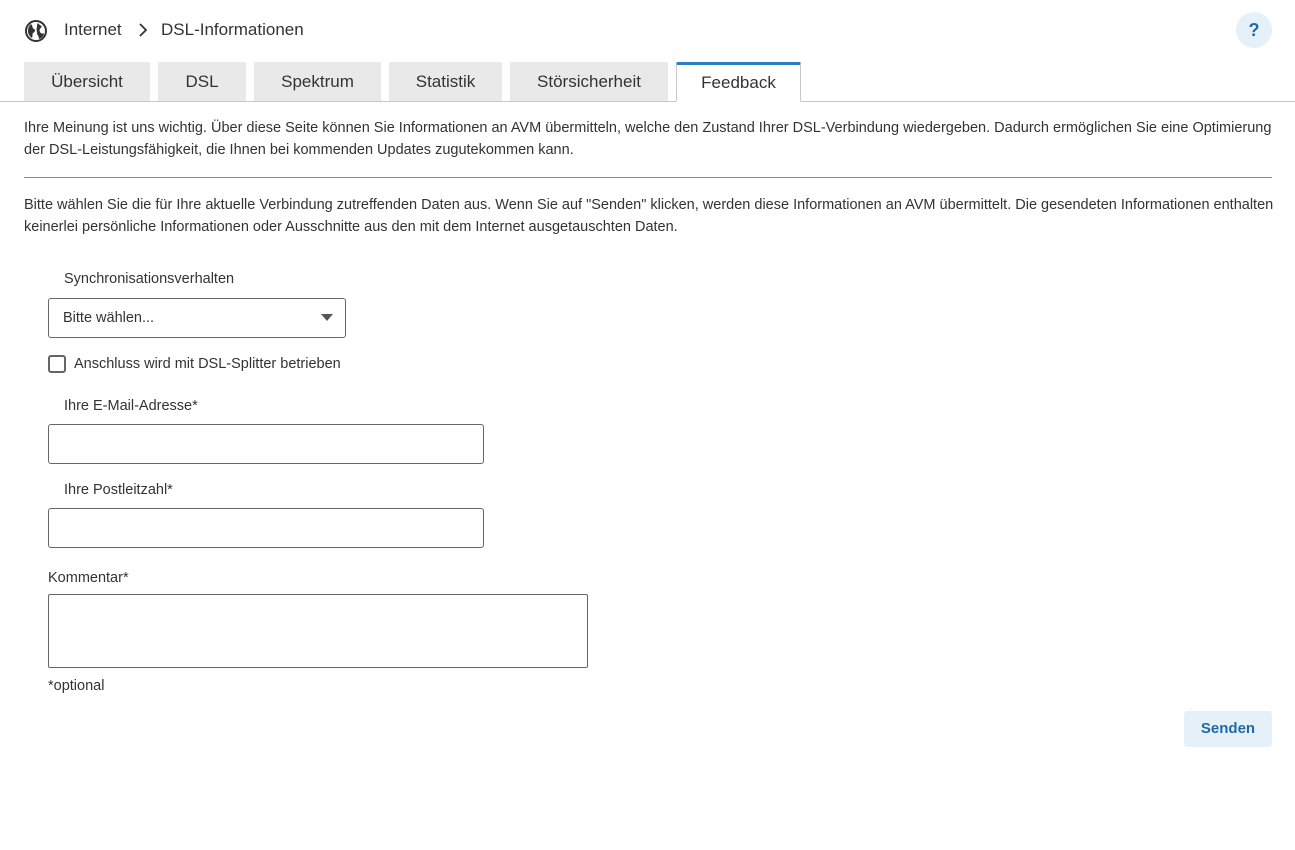  I want to click on comment-label: Kommentar*, so click(88, 578).